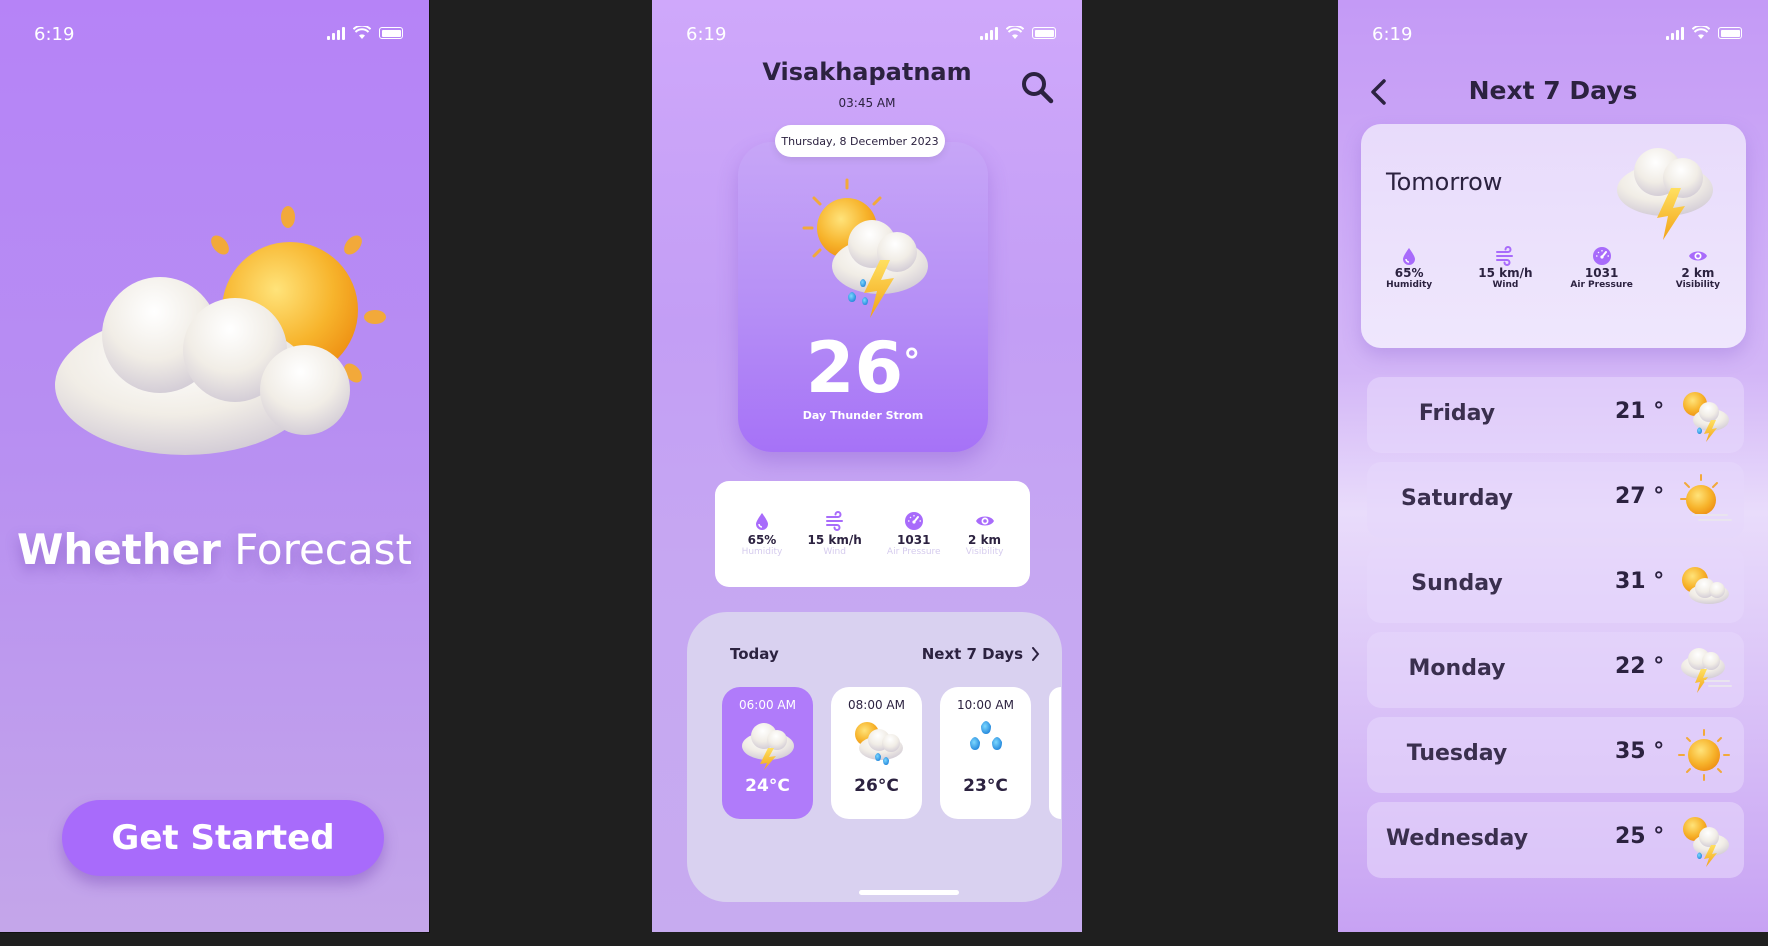 This screenshot has height=946, width=1768. What do you see at coordinates (1640, 411) in the screenshot?
I see `day-temp: 21 °` at bounding box center [1640, 411].